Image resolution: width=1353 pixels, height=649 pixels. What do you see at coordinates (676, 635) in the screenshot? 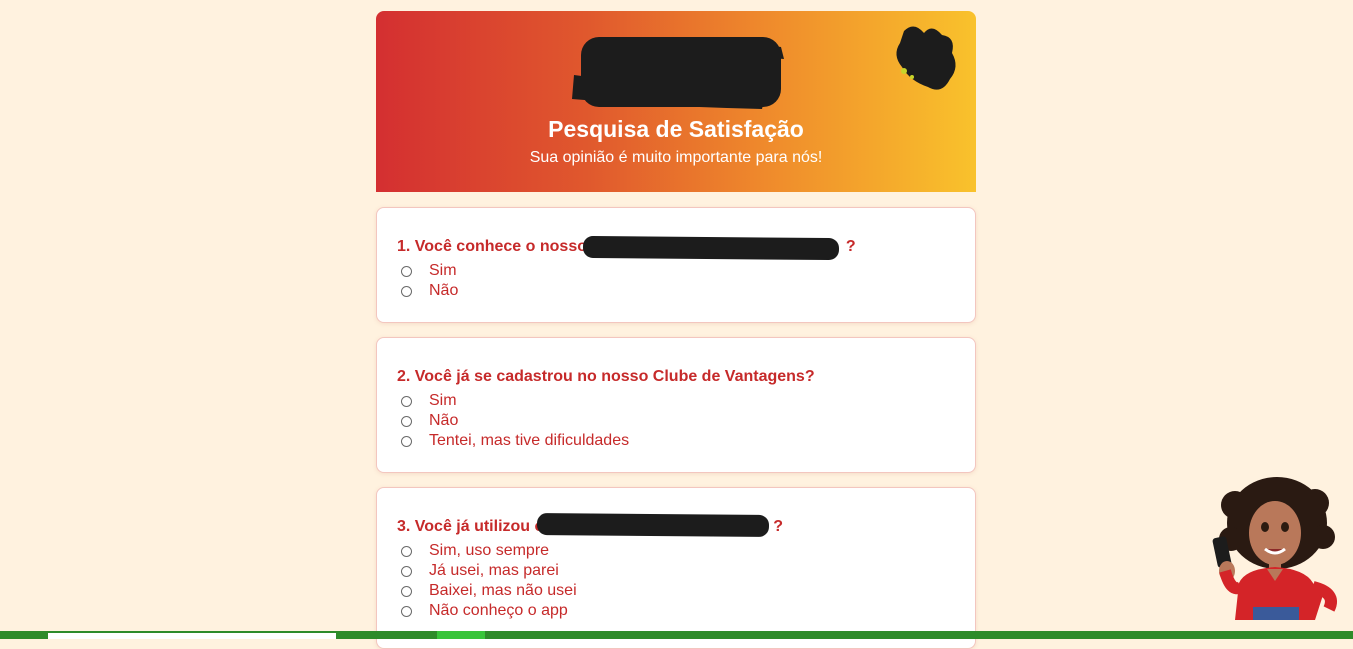
I see `bottom-status-bar` at bounding box center [676, 635].